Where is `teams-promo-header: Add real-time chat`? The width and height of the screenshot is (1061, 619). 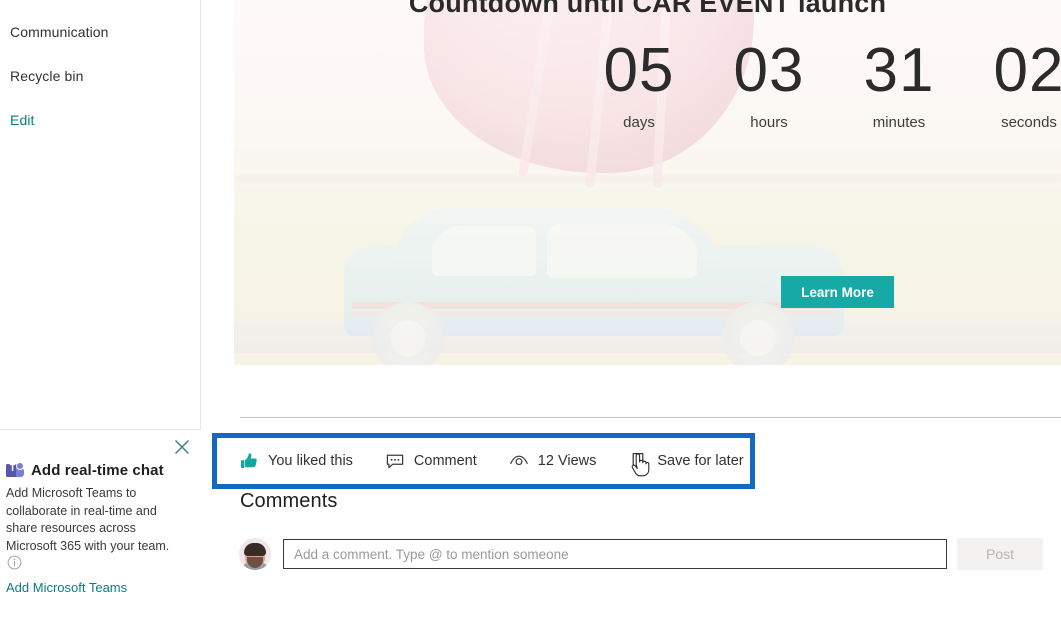 teams-promo-header: Add real-time chat is located at coordinates (85, 470).